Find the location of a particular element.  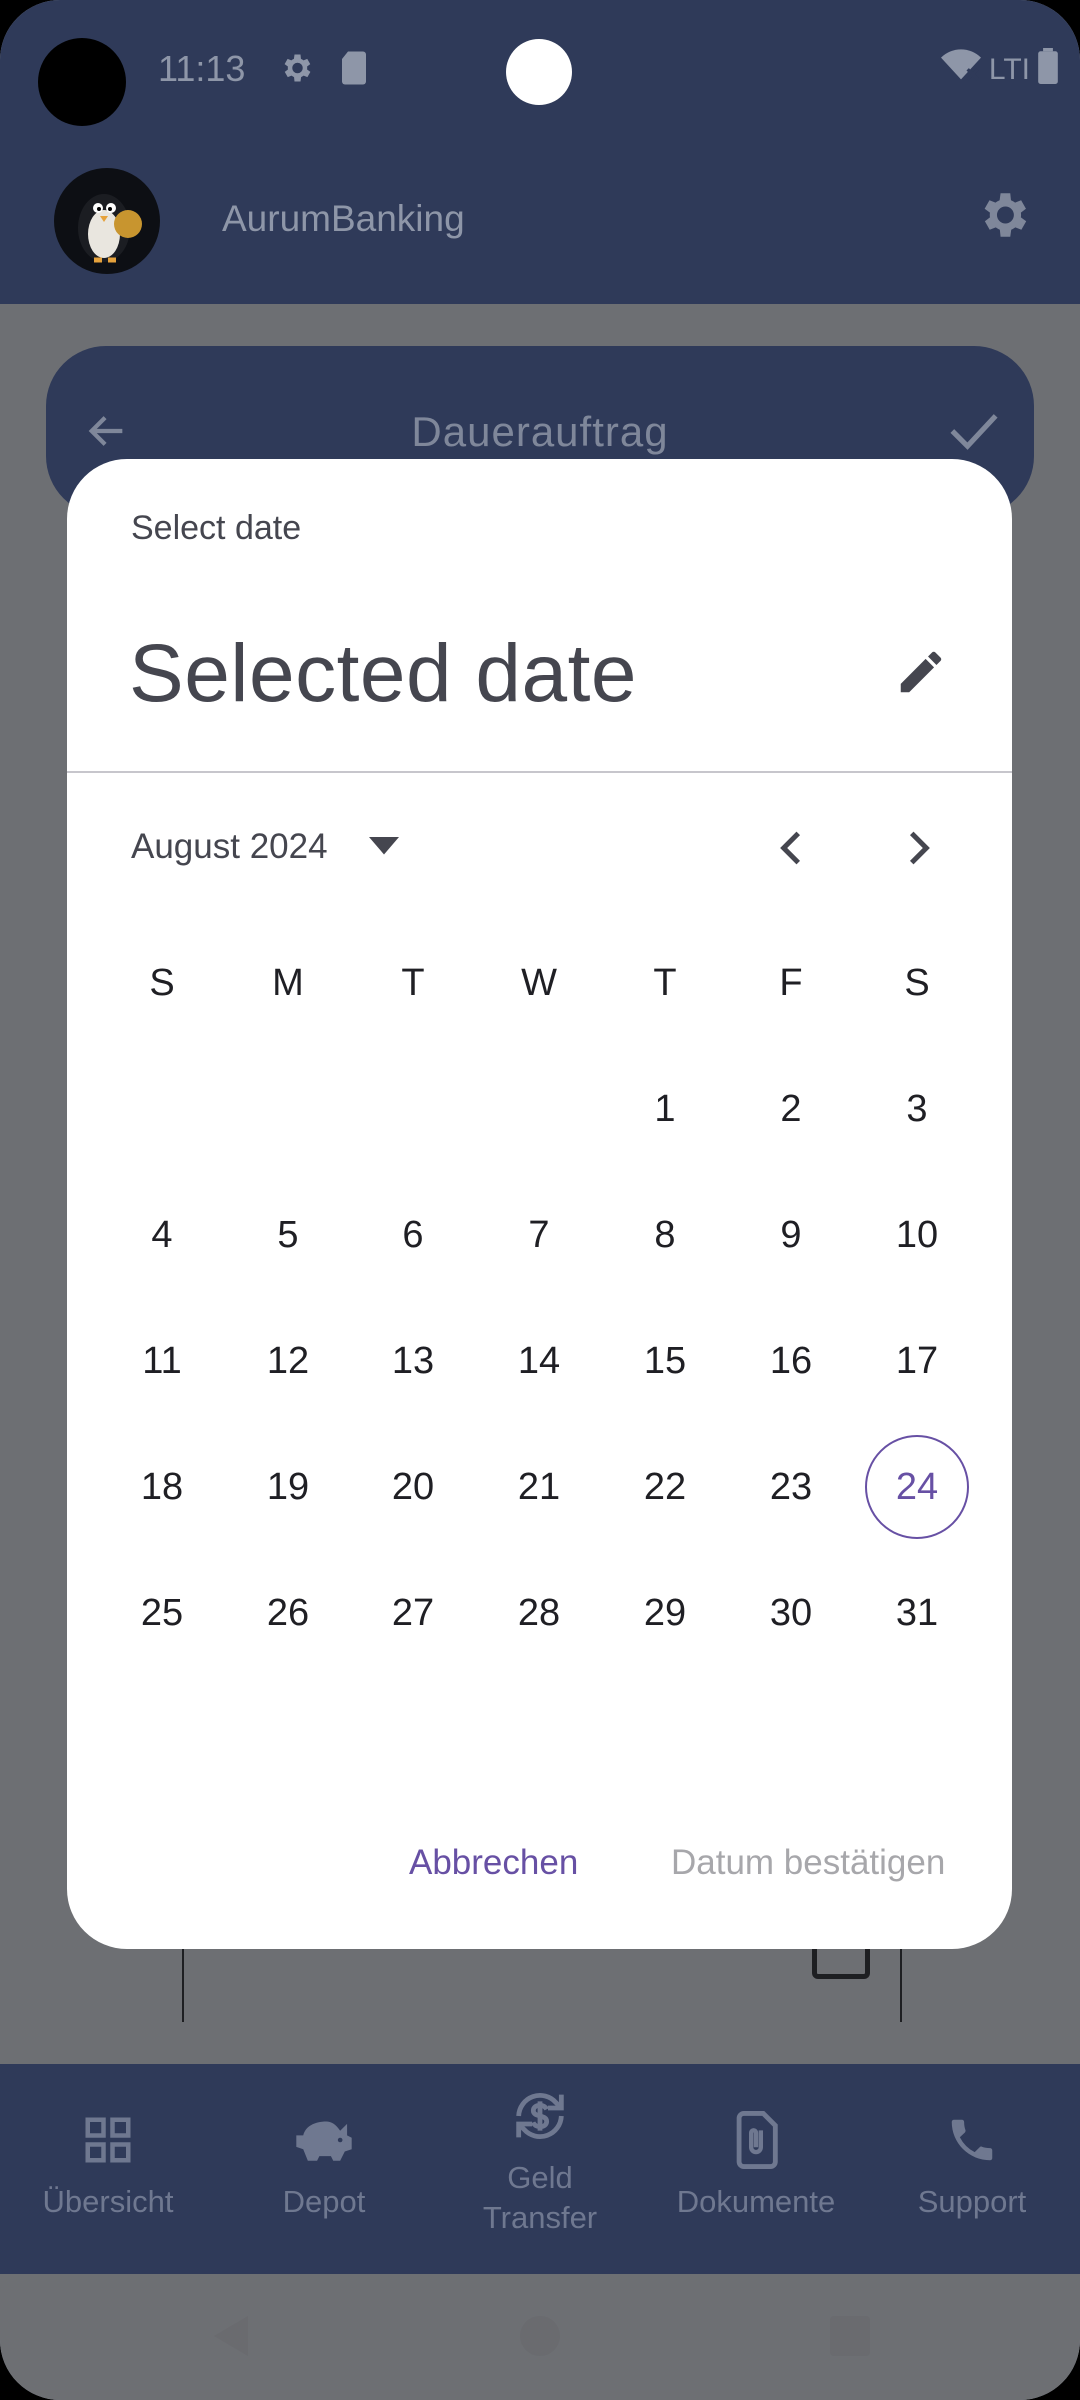

form-field-outline is located at coordinates (542, 1981).